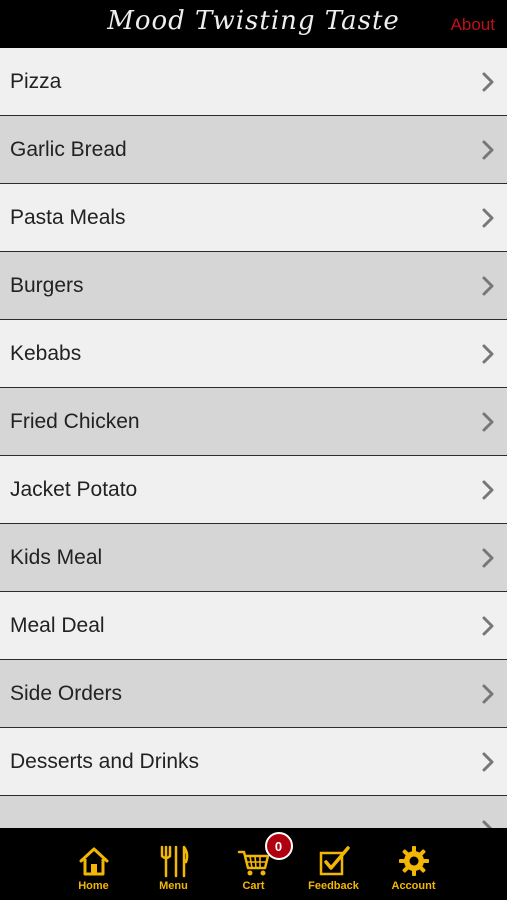  I want to click on tab-home: Home, so click(94, 864).